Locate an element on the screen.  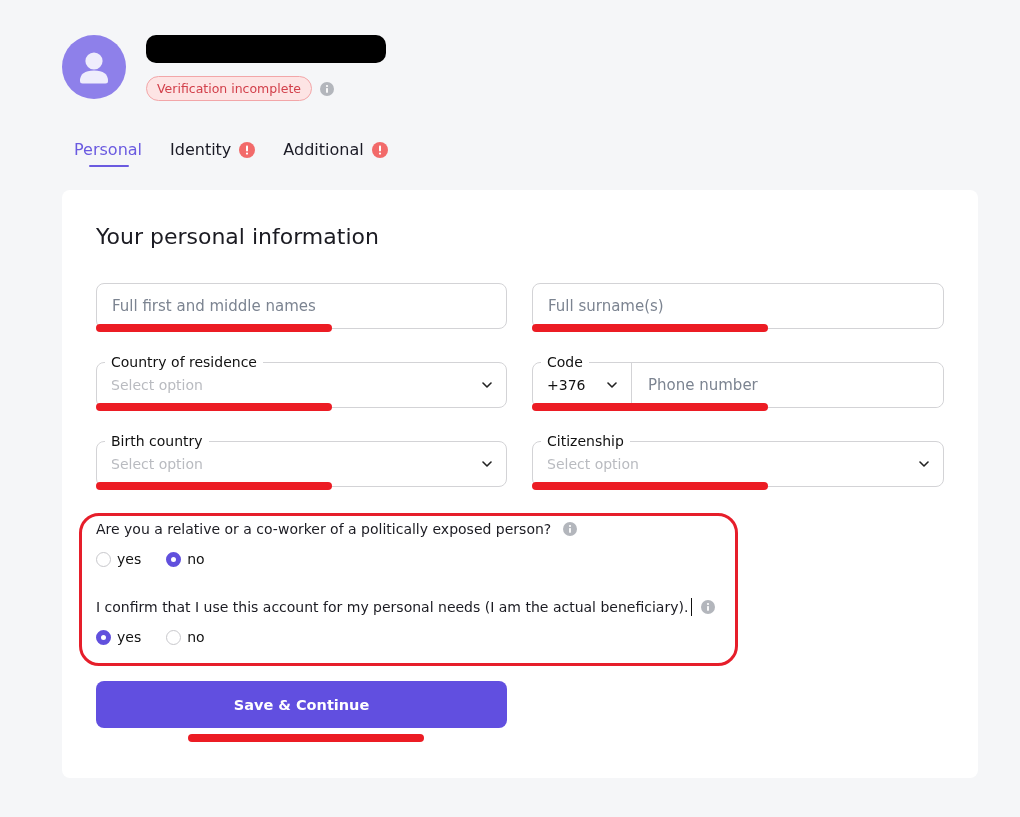
country-code-select: +376 is located at coordinates (589, 389).